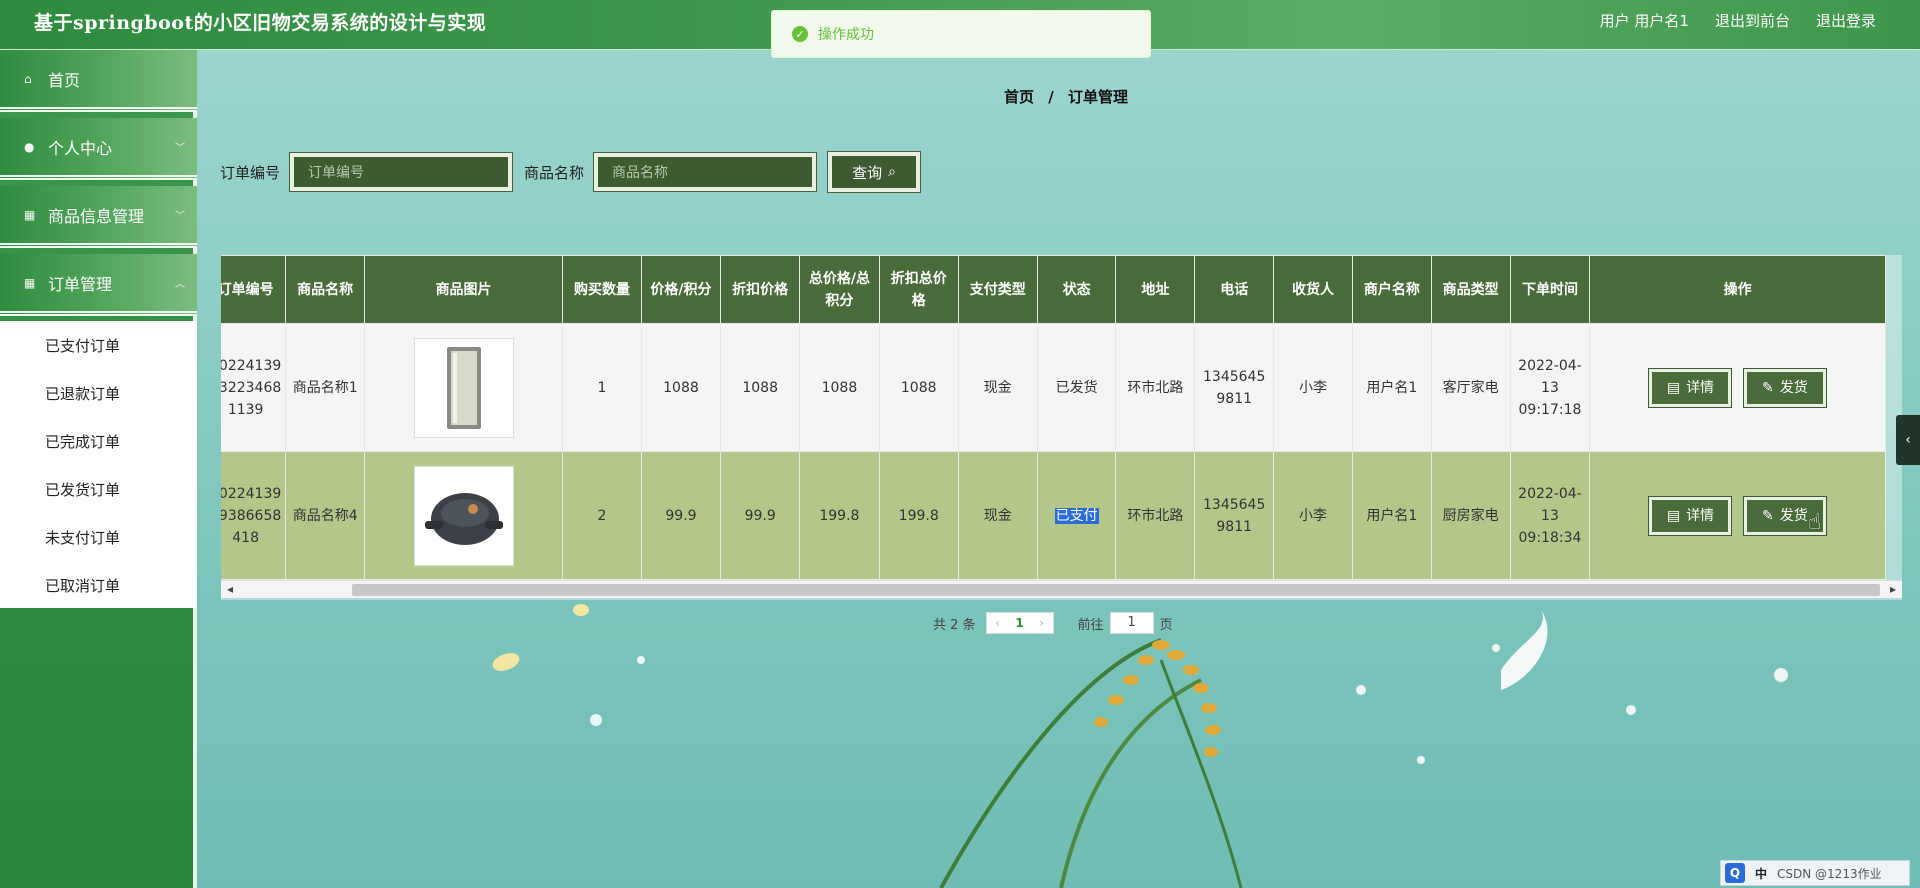 Image resolution: width=1920 pixels, height=888 pixels. What do you see at coordinates (1550, 289) in the screenshot?
I see `col-time: 下单时间` at bounding box center [1550, 289].